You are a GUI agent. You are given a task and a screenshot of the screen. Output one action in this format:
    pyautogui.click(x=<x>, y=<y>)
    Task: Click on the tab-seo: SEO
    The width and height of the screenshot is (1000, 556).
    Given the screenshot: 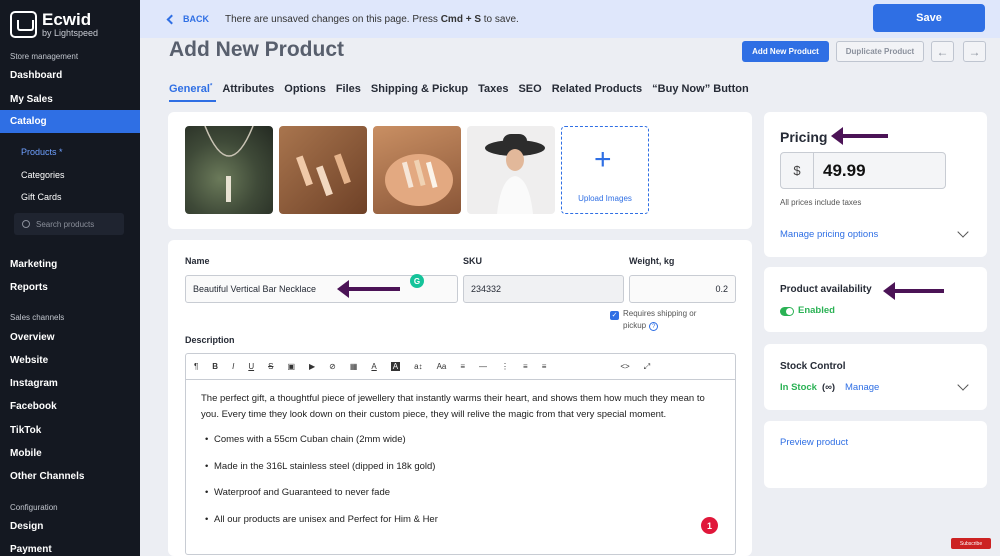 What is the action you would take?
    pyautogui.click(x=529, y=89)
    